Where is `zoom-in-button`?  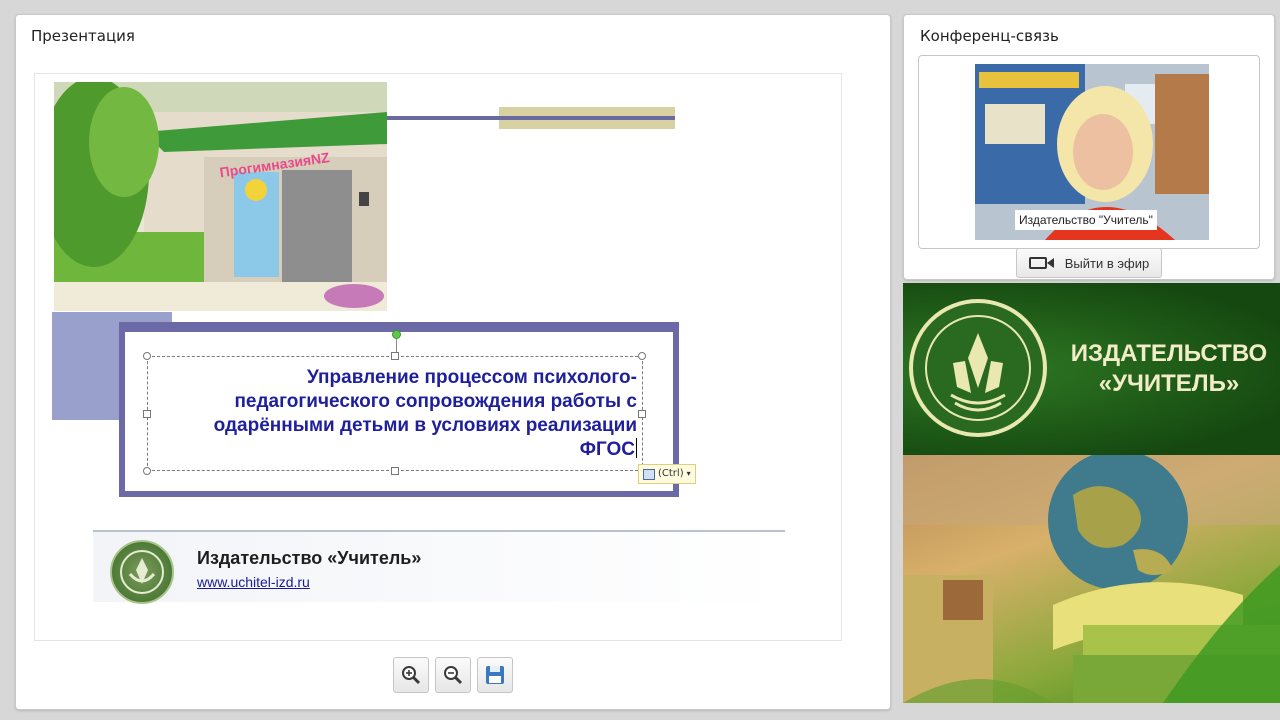 zoom-in-button is located at coordinates (411, 675).